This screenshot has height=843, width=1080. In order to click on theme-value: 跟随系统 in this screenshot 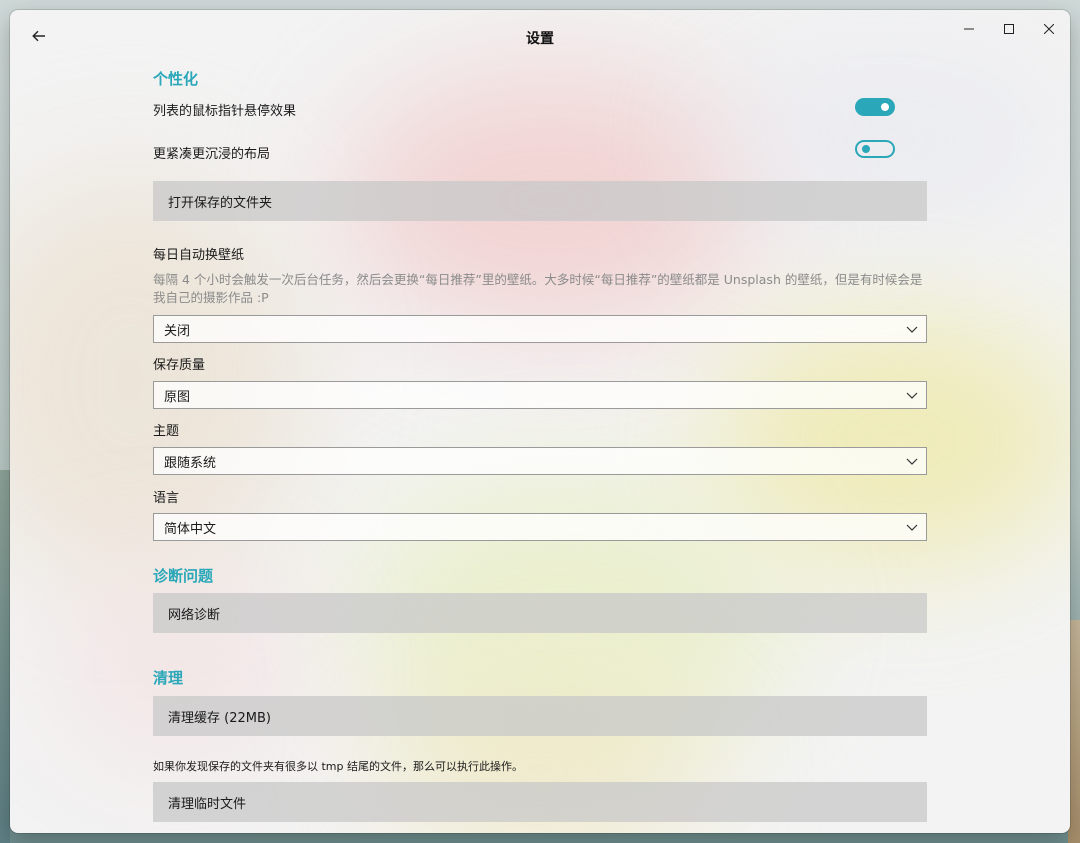, I will do `click(190, 463)`.